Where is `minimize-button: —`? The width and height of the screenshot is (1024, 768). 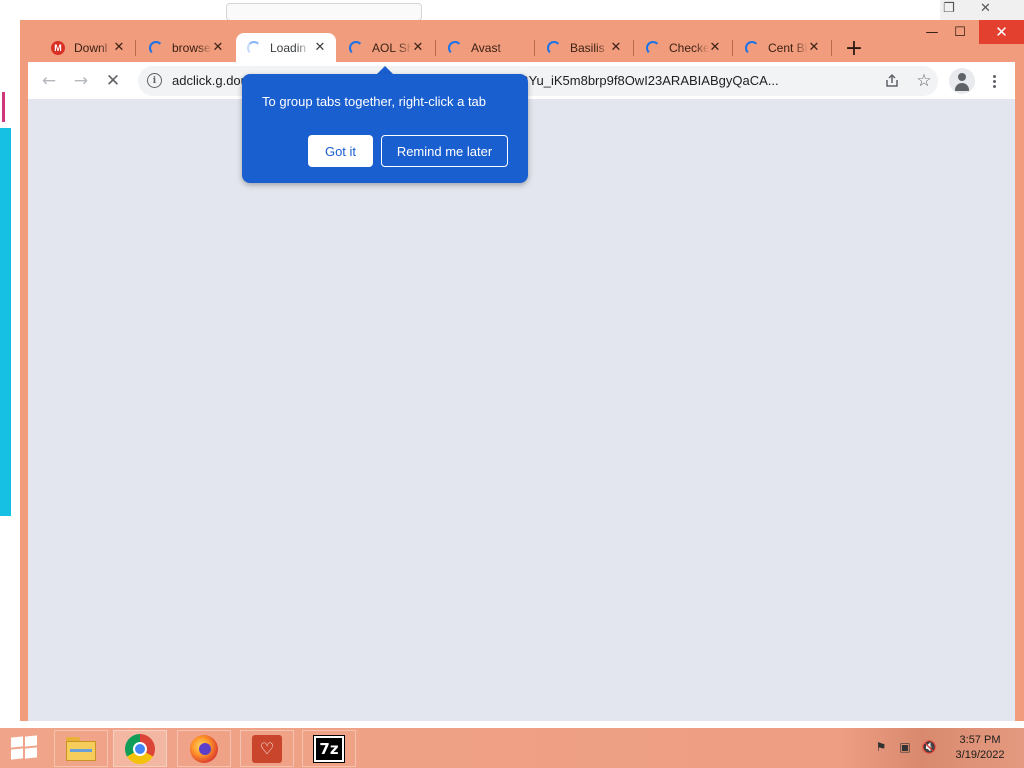 minimize-button: — is located at coordinates (932, 32).